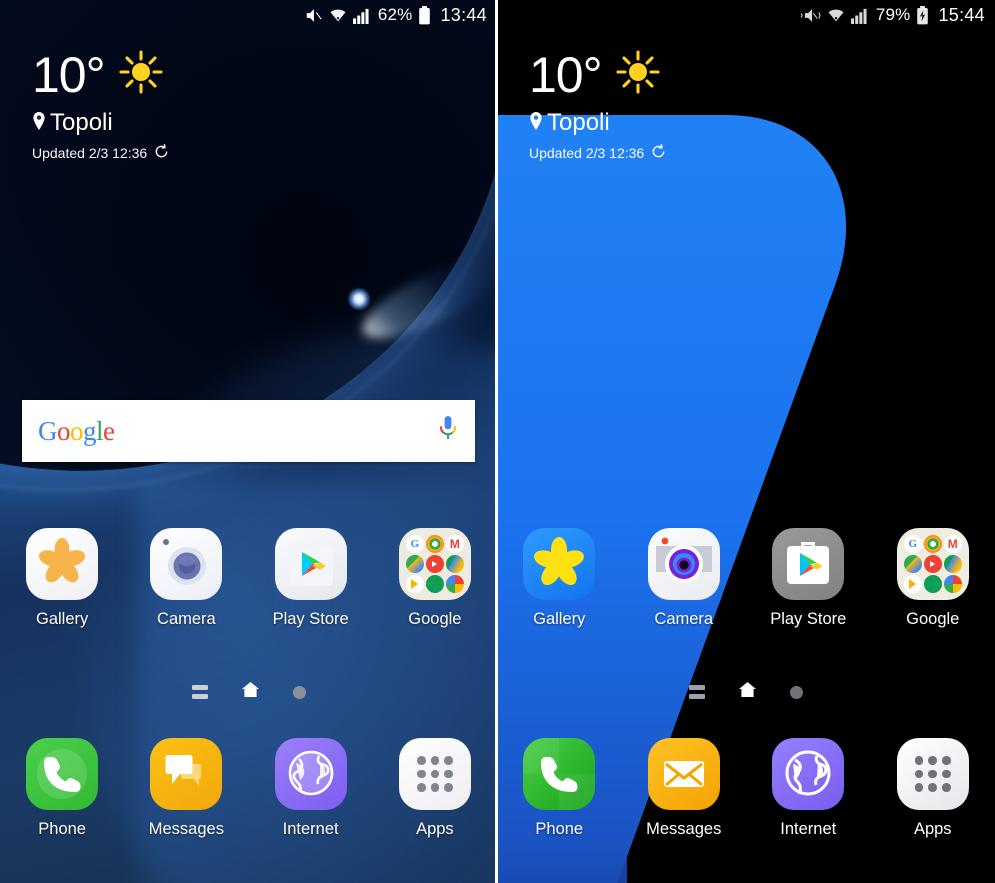 Image resolution: width=995 pixels, height=883 pixels. What do you see at coordinates (248, 431) in the screenshot?
I see `google-search-bar: Google` at bounding box center [248, 431].